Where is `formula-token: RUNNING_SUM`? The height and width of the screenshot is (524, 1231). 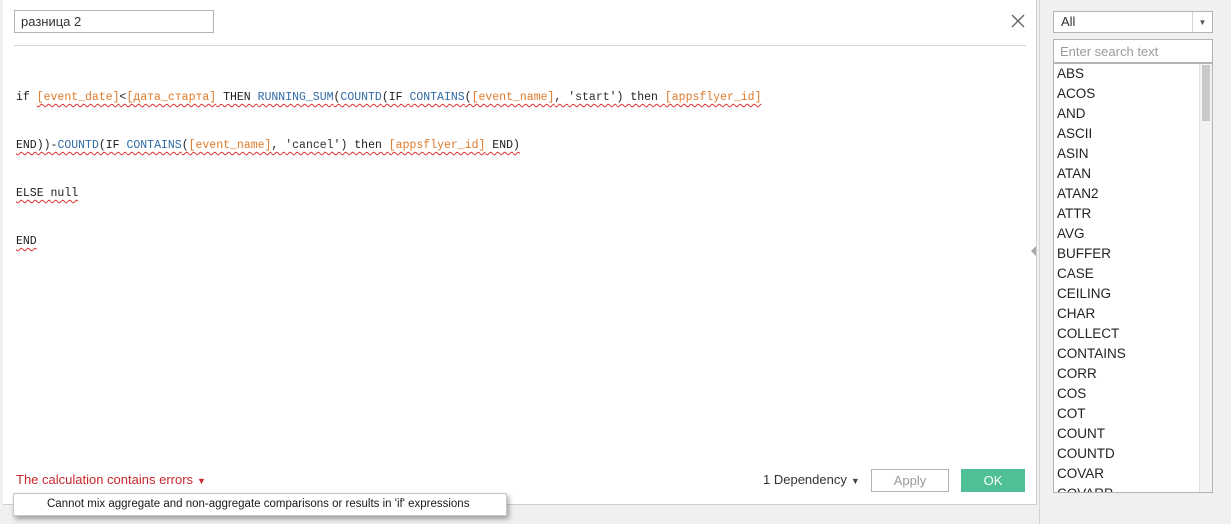 formula-token: RUNNING_SUM is located at coordinates (295, 97).